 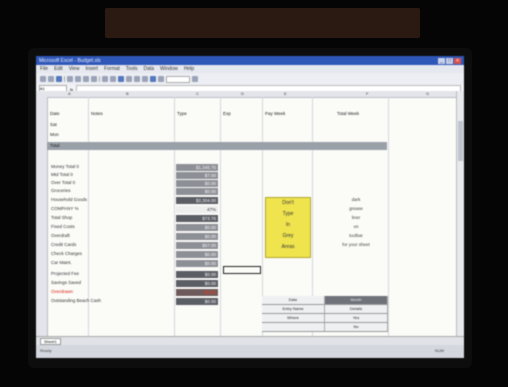 I want to click on print-icon, so click(x=70, y=79).